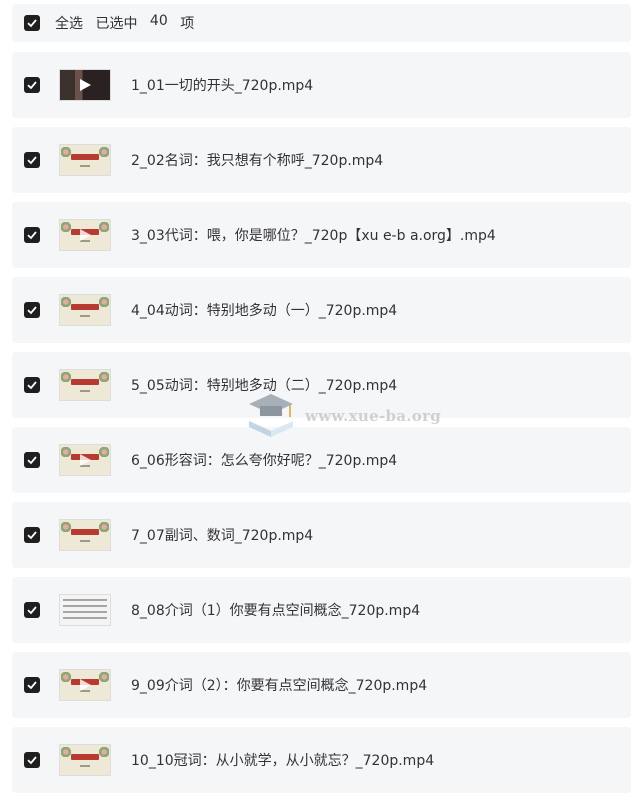 The width and height of the screenshot is (631, 793). I want to click on watermark: www.xue-ba.org, so click(348, 416).